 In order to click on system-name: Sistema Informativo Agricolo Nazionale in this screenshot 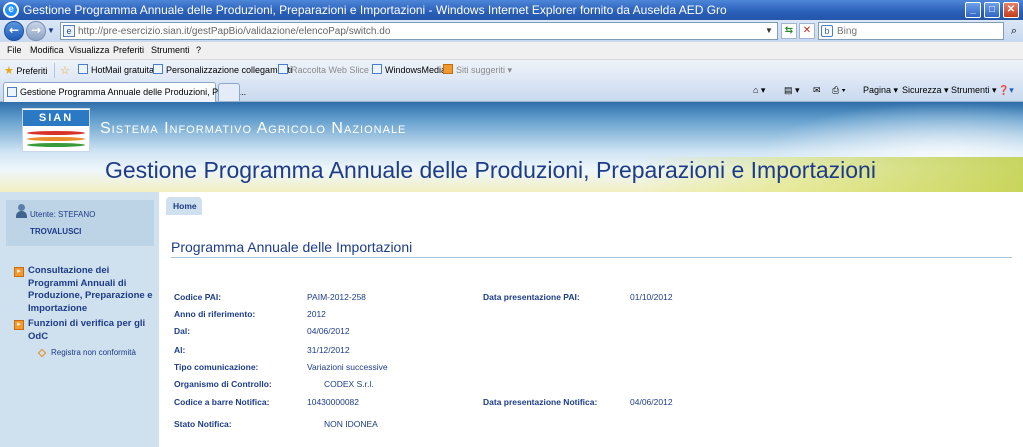, I will do `click(253, 128)`.